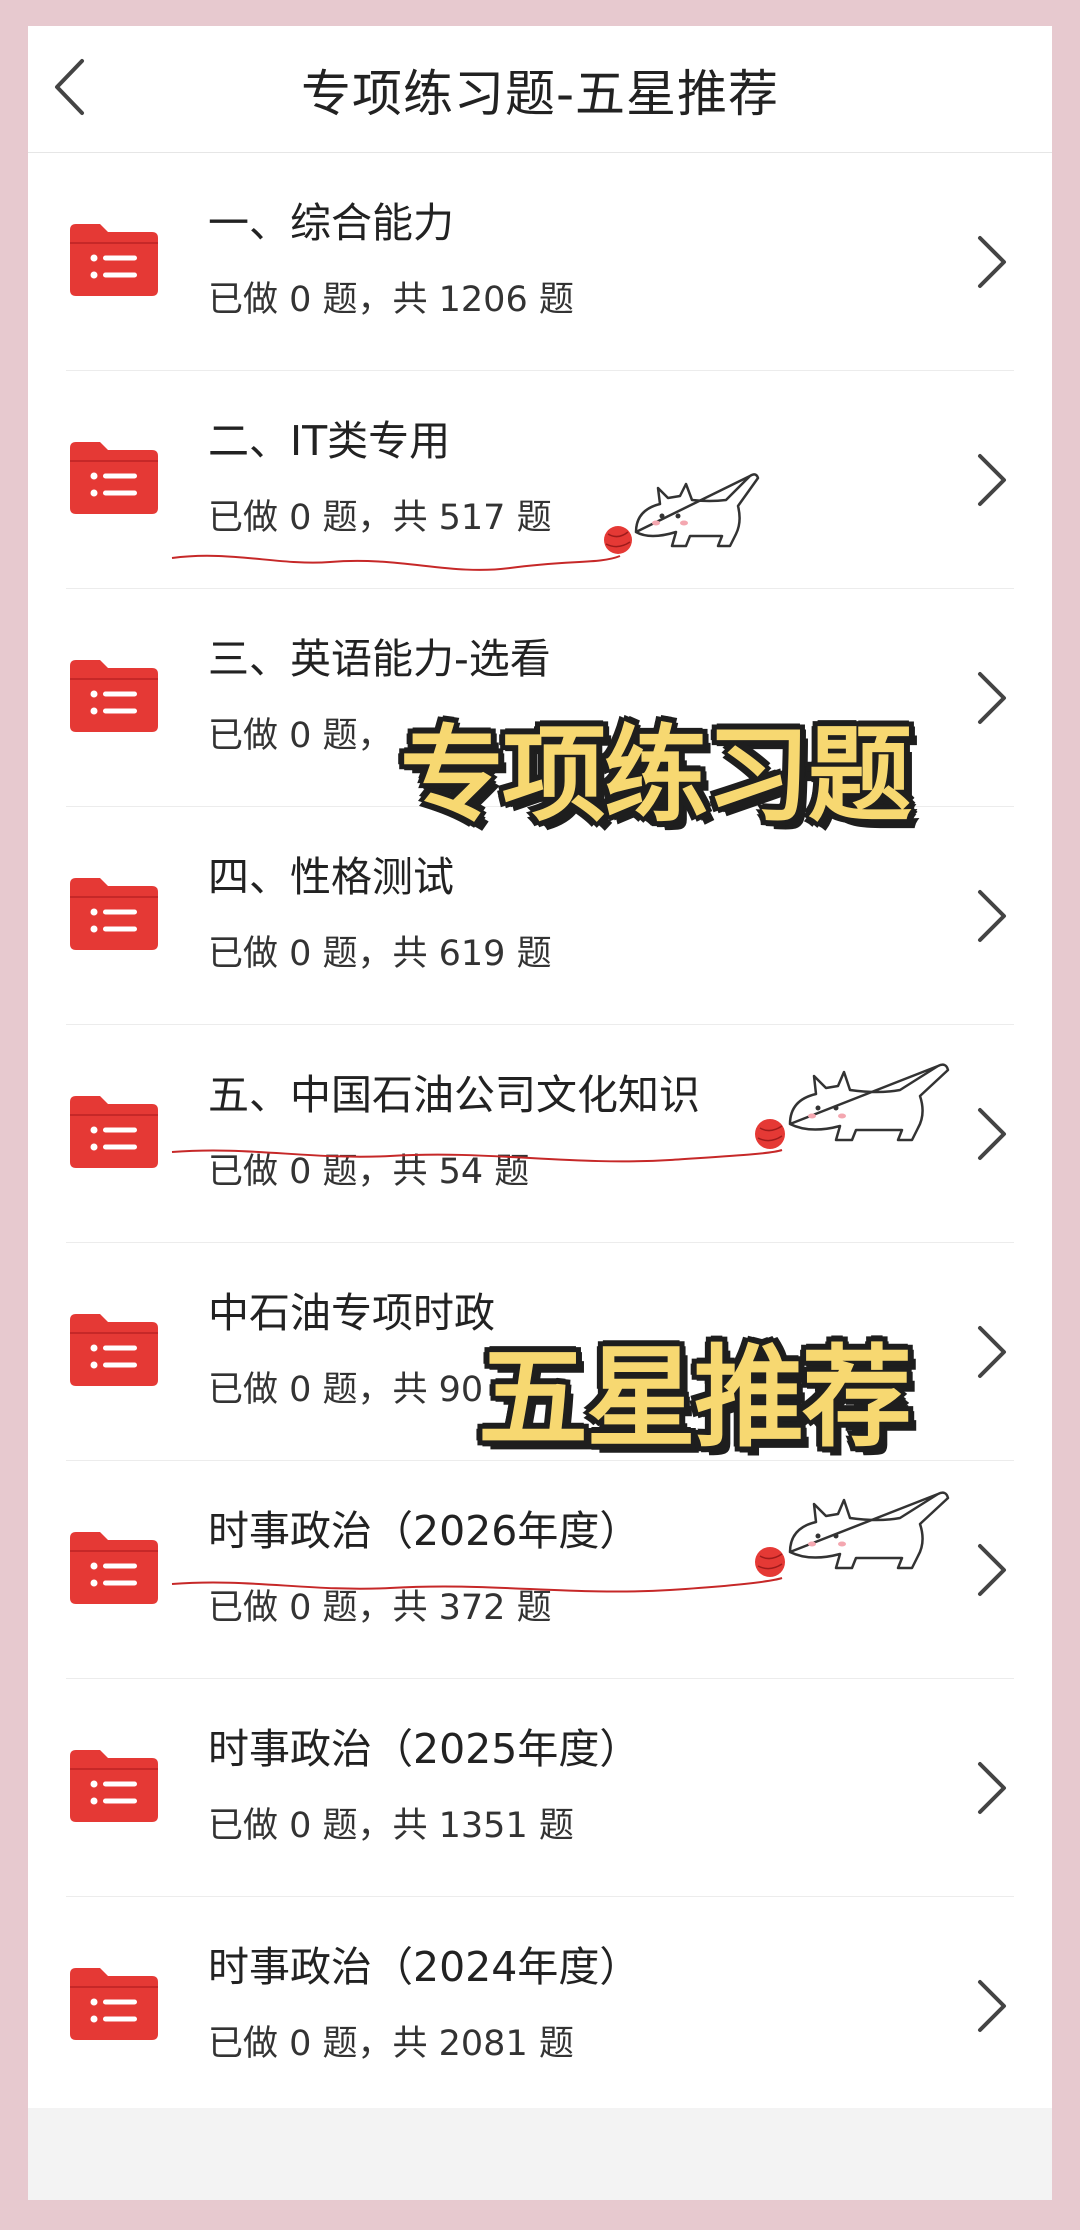 This screenshot has height=2230, width=1080. Describe the element at coordinates (346, 1390) in the screenshot. I see `item-progress: 已做 0 题，共 90` at that location.